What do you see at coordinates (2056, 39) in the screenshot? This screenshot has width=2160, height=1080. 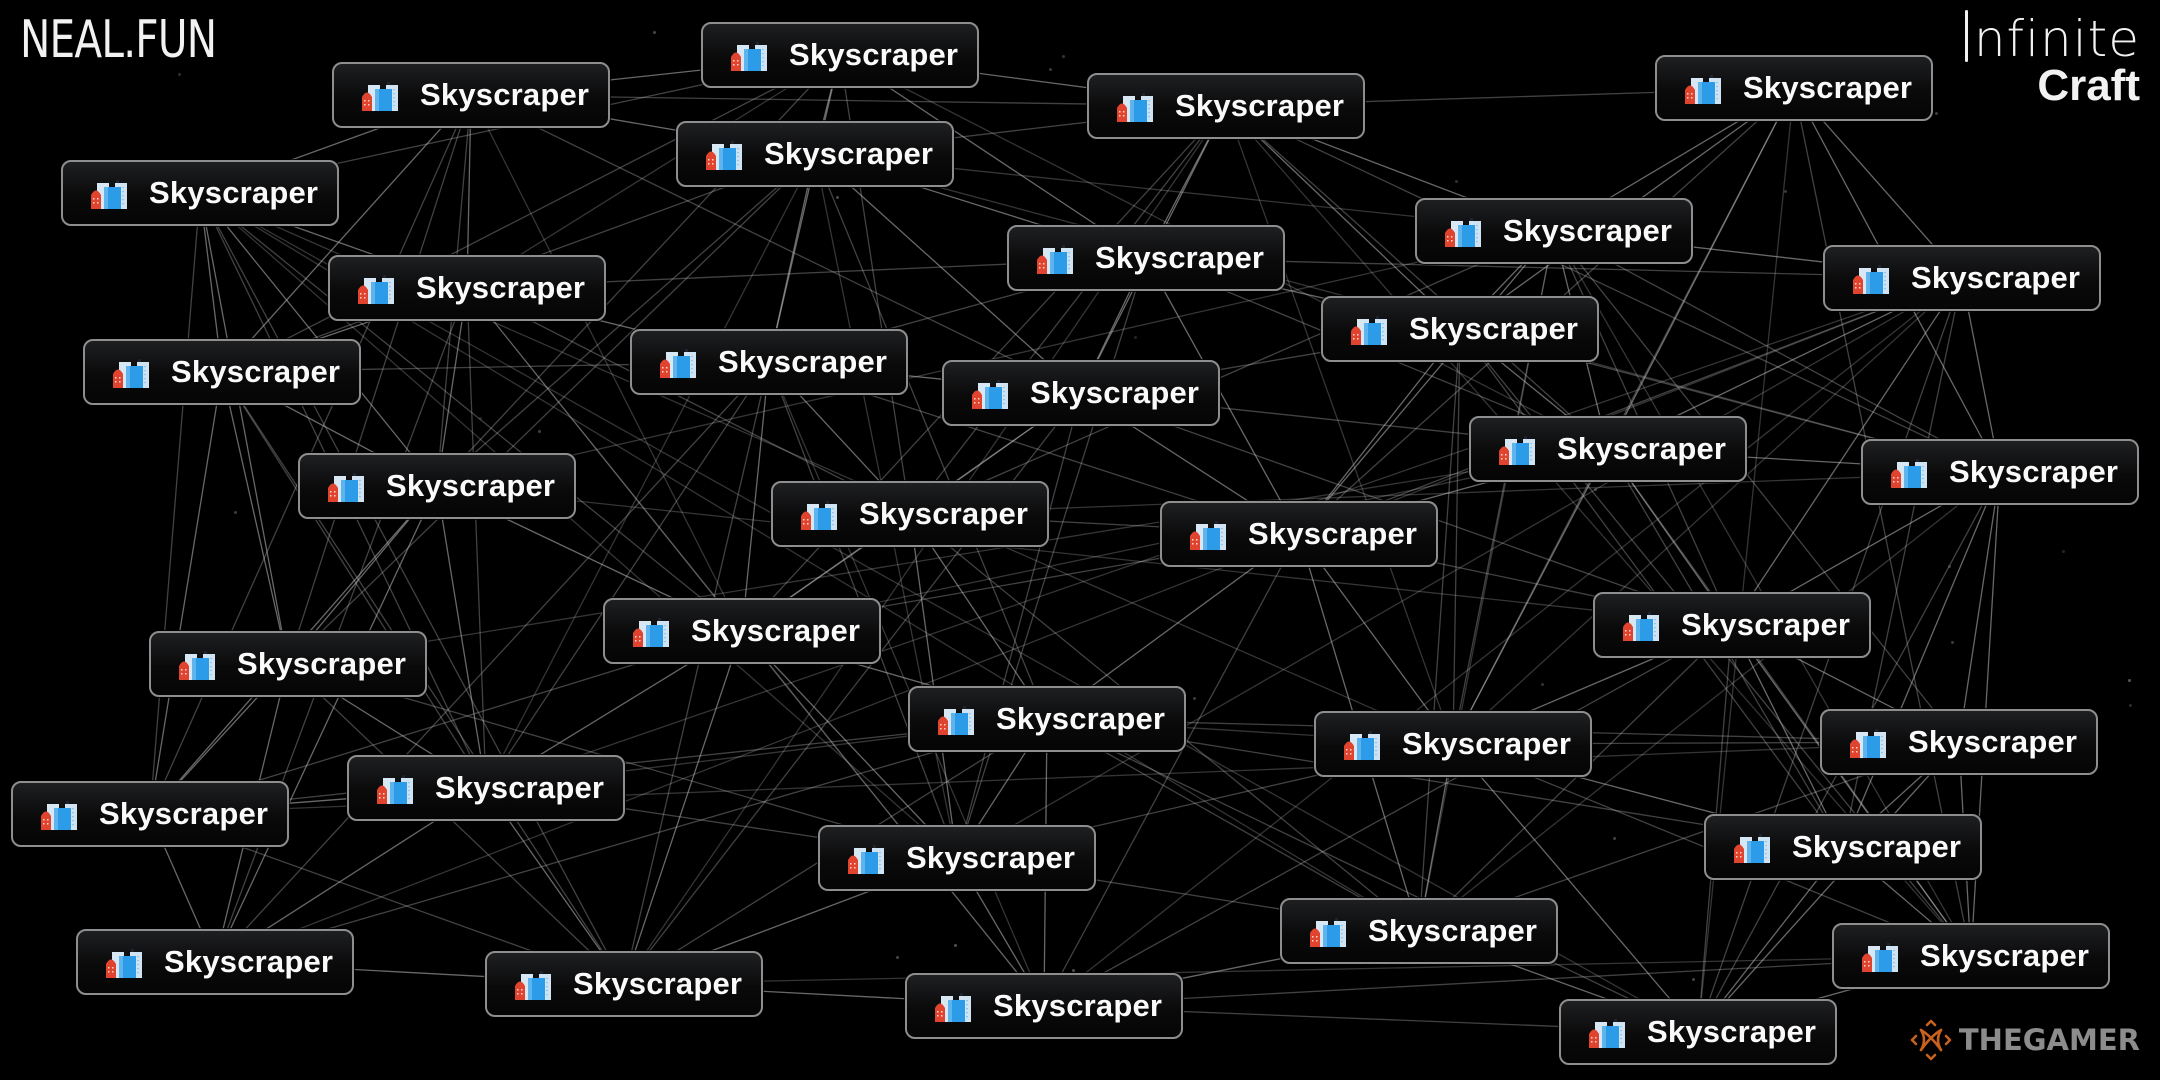 I see `logo-text-infinite: nfinite` at bounding box center [2056, 39].